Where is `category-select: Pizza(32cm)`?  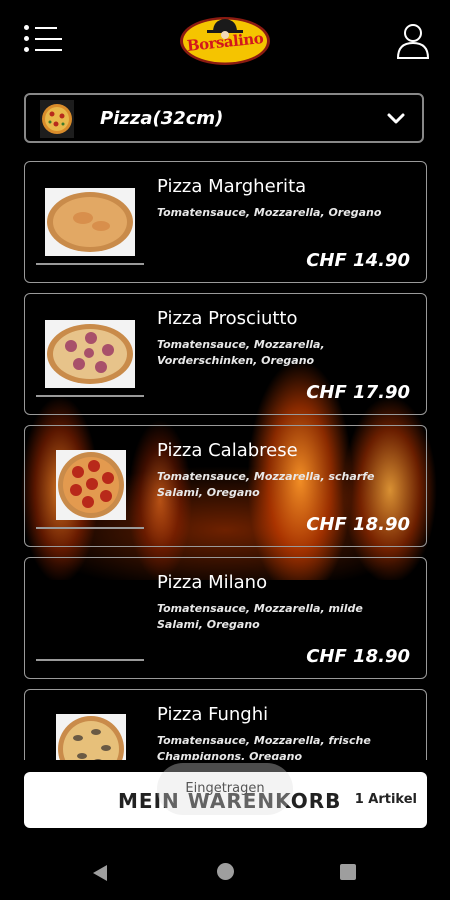
category-select: Pizza(32cm) is located at coordinates (224, 118).